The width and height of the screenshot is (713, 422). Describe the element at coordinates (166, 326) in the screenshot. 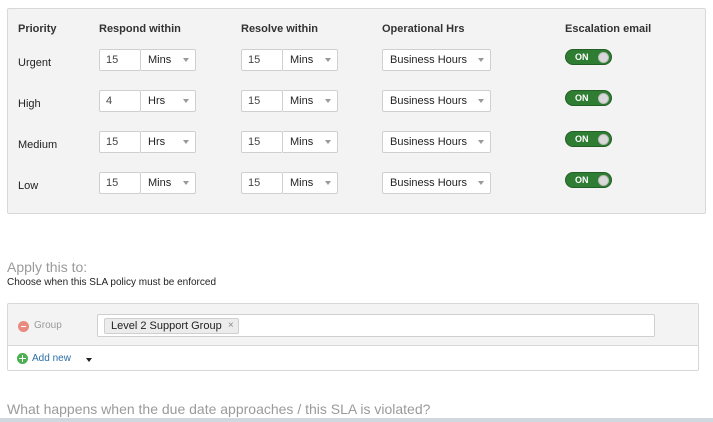

I see `group-tag-label: Level 2 Support Group` at that location.